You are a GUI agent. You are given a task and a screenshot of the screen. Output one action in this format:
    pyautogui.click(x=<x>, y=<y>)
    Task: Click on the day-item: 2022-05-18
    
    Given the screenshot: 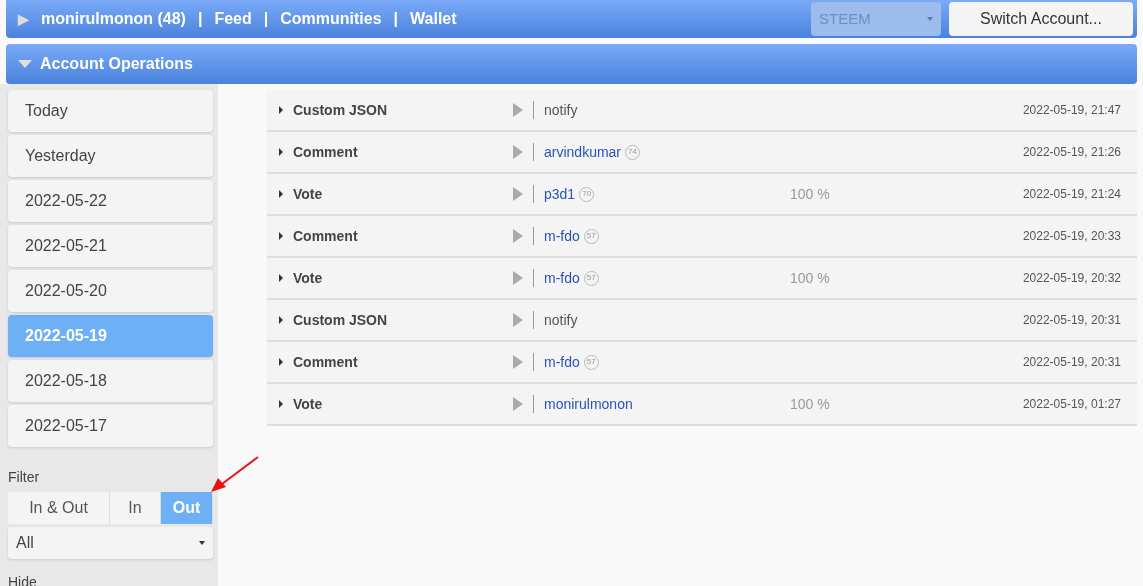 What is the action you would take?
    pyautogui.click(x=110, y=381)
    